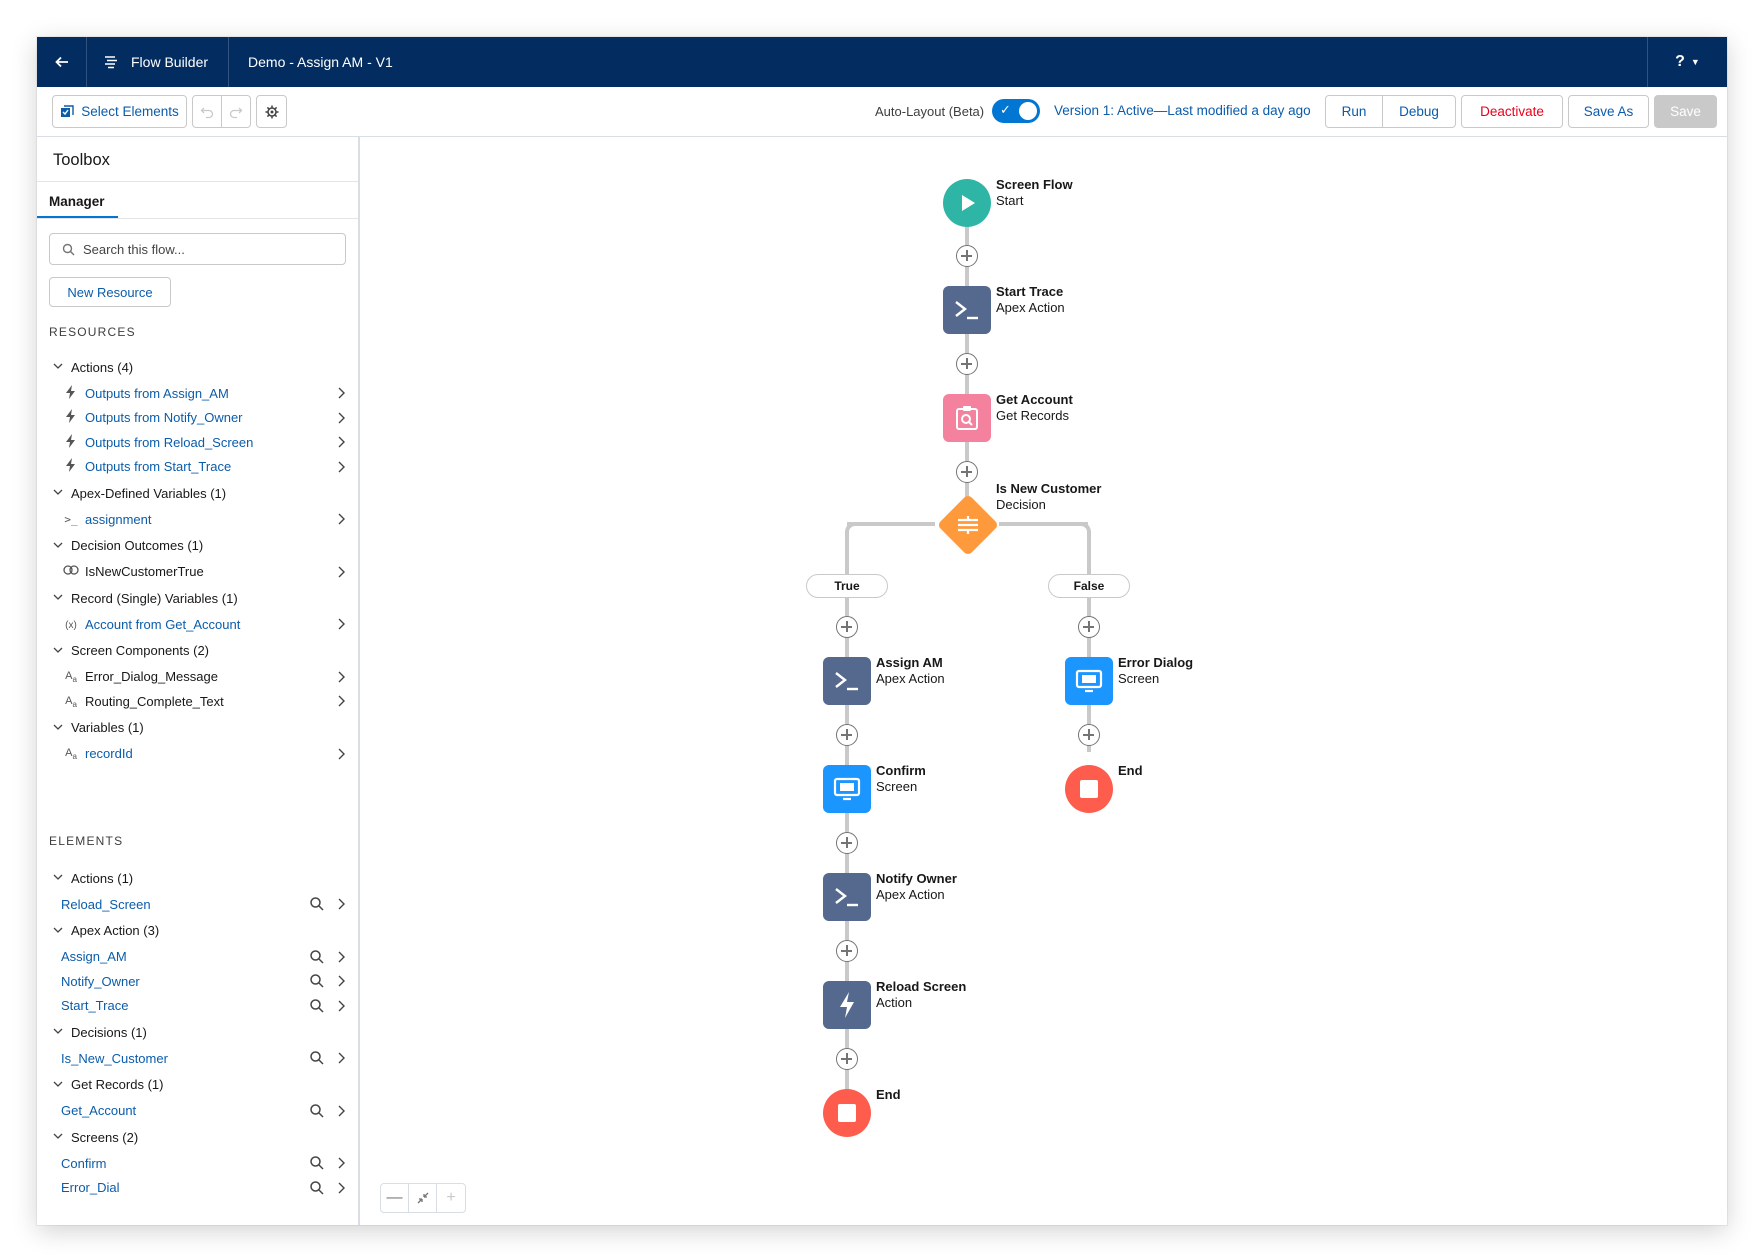 The image size is (1754, 1255). Describe the element at coordinates (197, 701) in the screenshot. I see `resource-item: Aa Routing_Complete_Text` at that location.